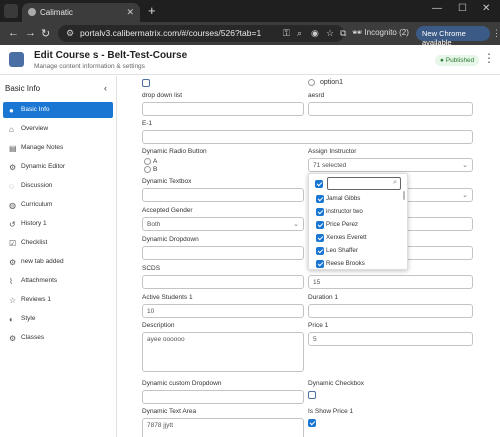  I want to click on maximize-icon: ☐, so click(462, 8).